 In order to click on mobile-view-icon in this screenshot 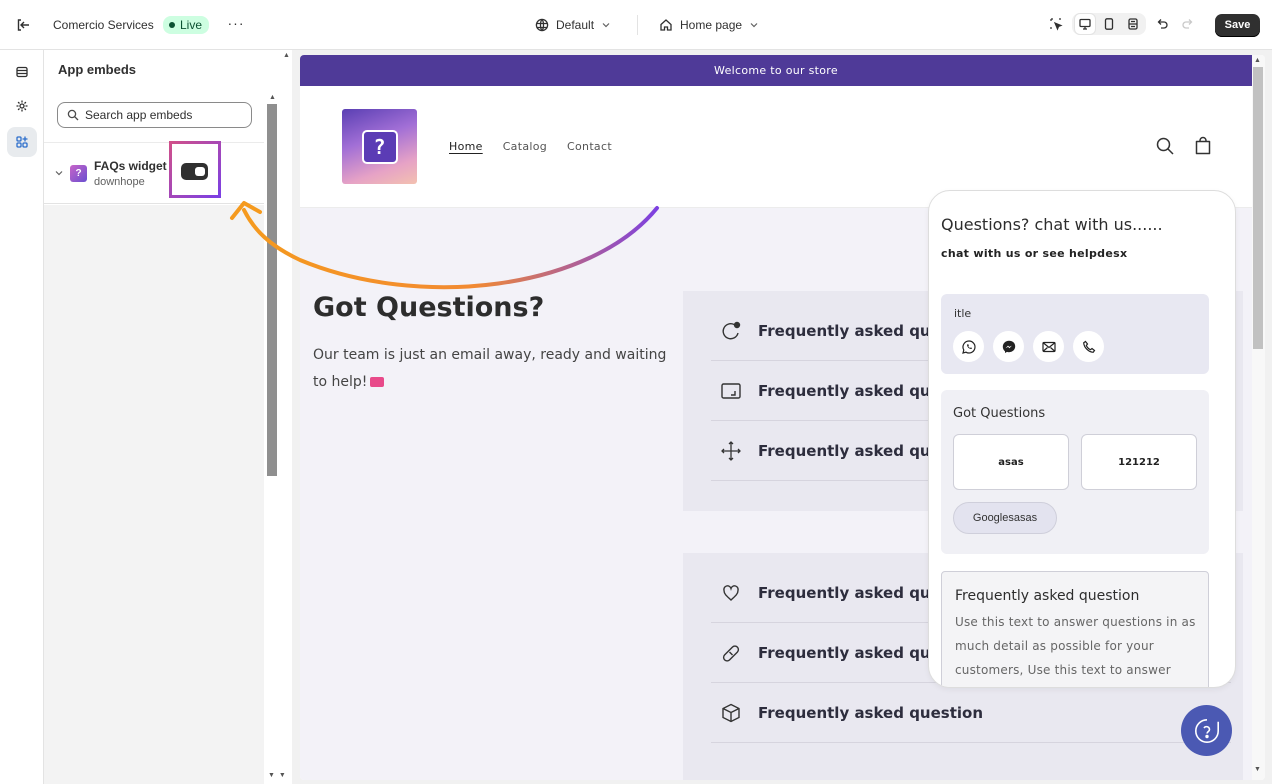, I will do `click(1109, 24)`.